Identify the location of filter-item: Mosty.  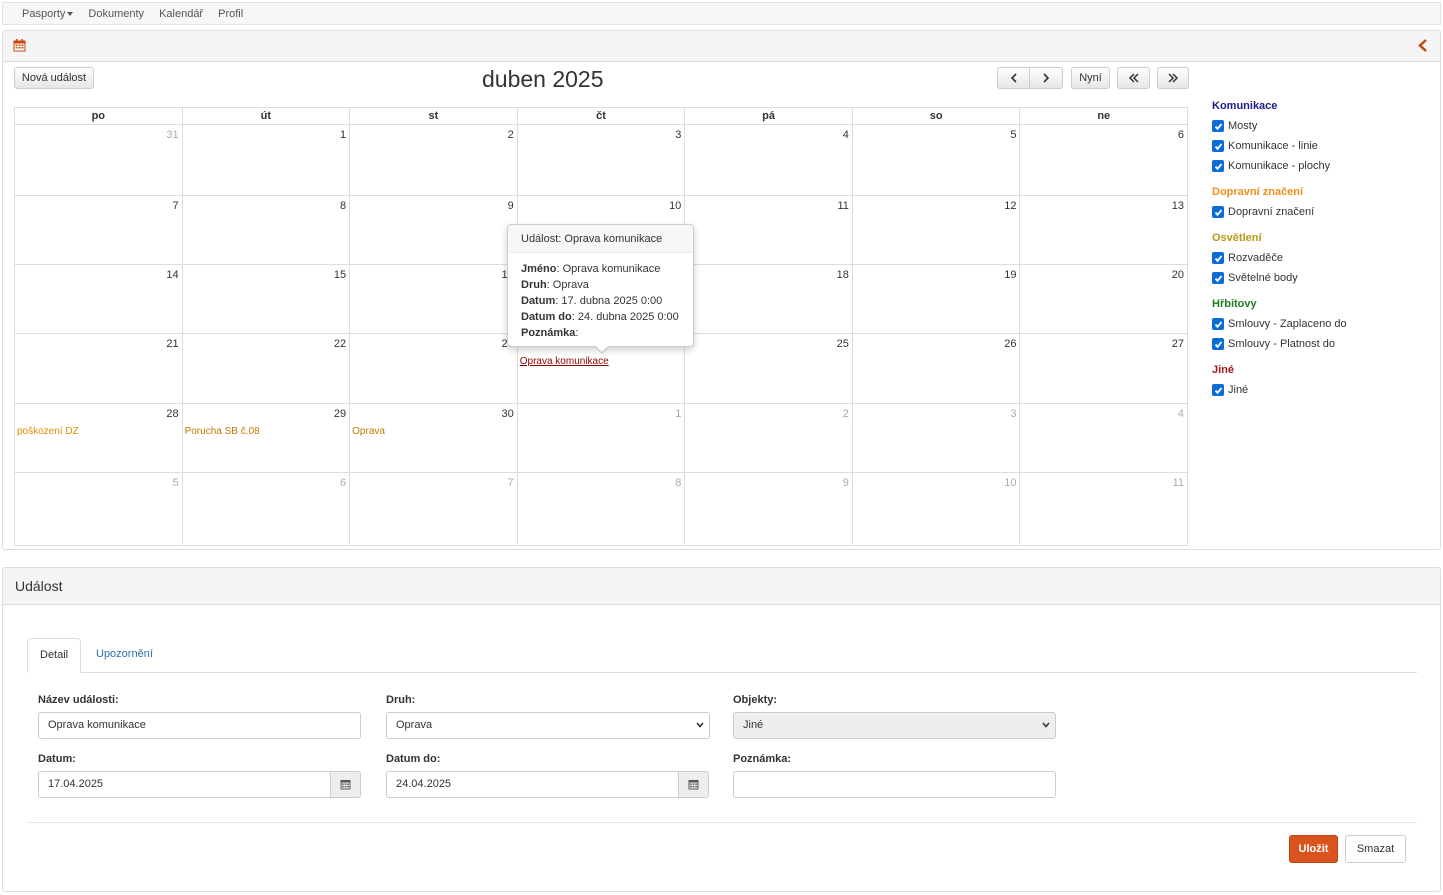
(1322, 126).